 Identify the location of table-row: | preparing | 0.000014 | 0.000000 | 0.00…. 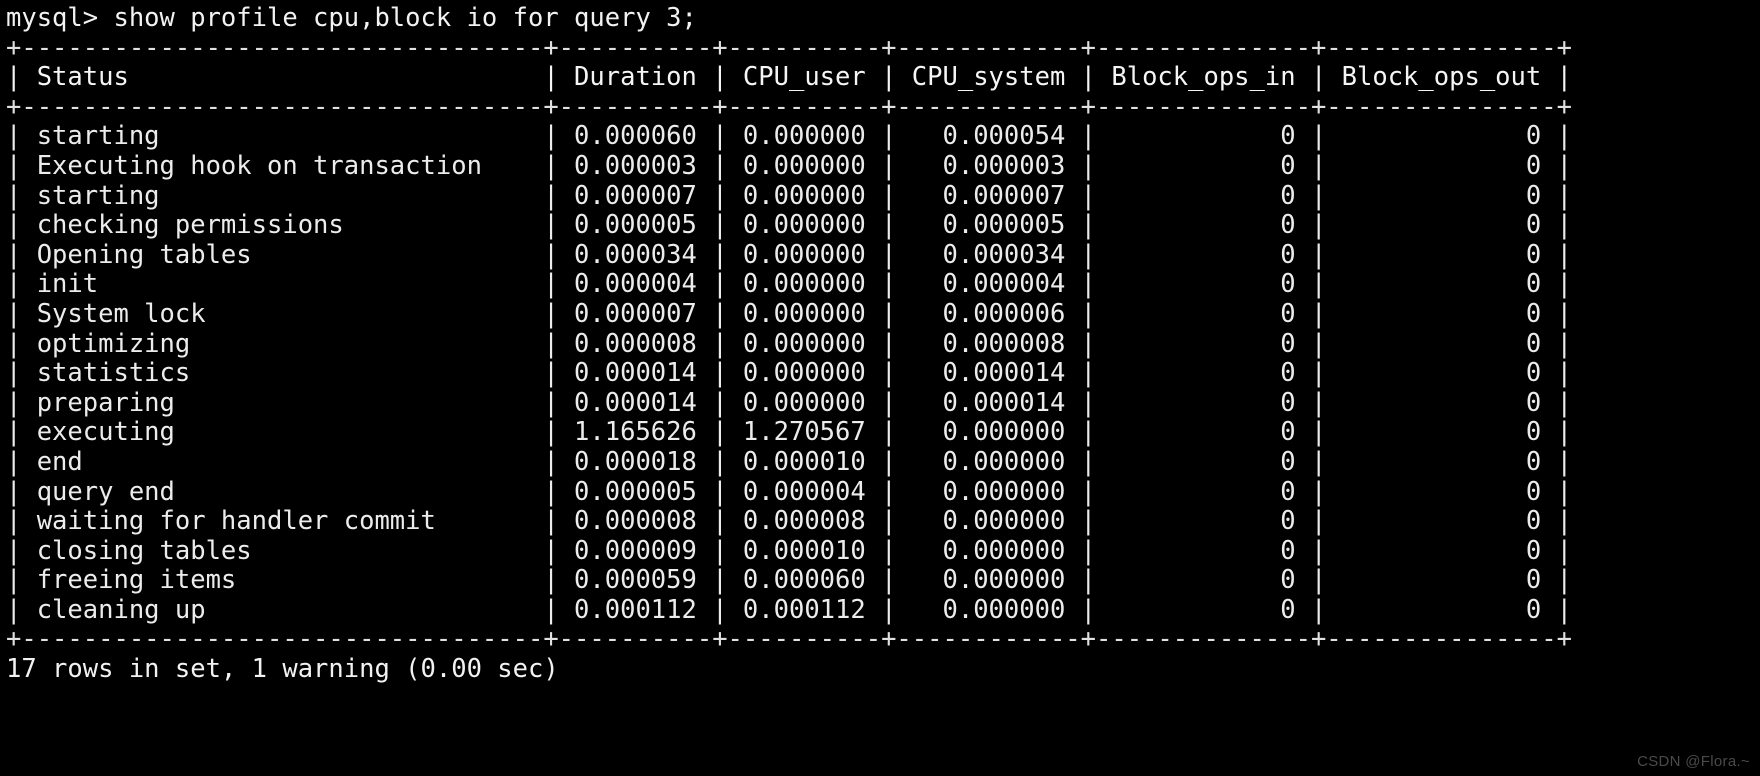
(789, 402).